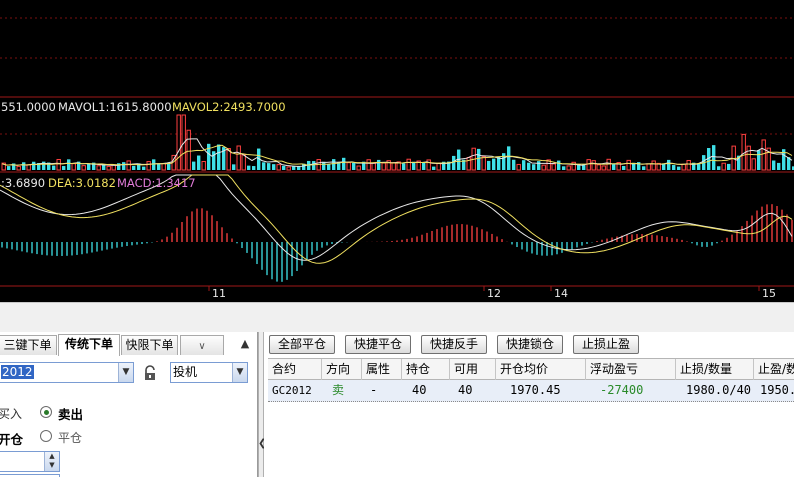 The width and height of the screenshot is (794, 477). I want to click on quick-lock-button: 快捷锁仓, so click(530, 344).